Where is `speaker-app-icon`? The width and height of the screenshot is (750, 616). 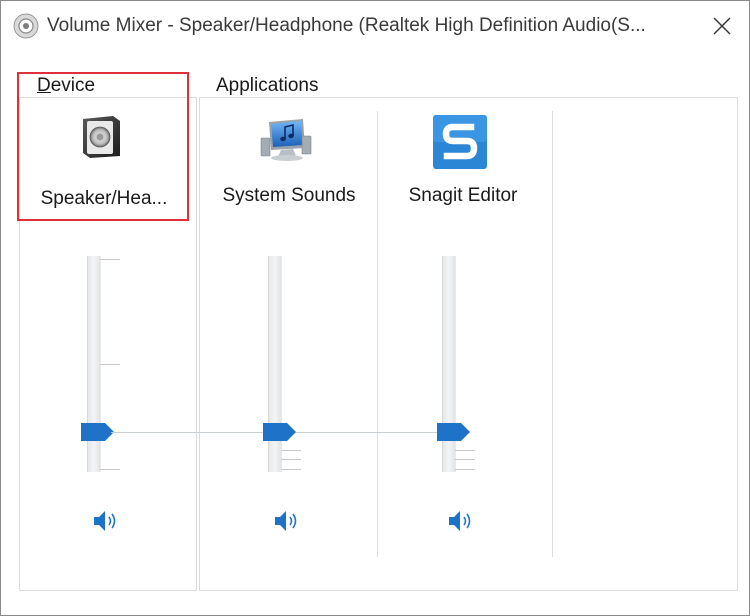
speaker-app-icon is located at coordinates (26, 26).